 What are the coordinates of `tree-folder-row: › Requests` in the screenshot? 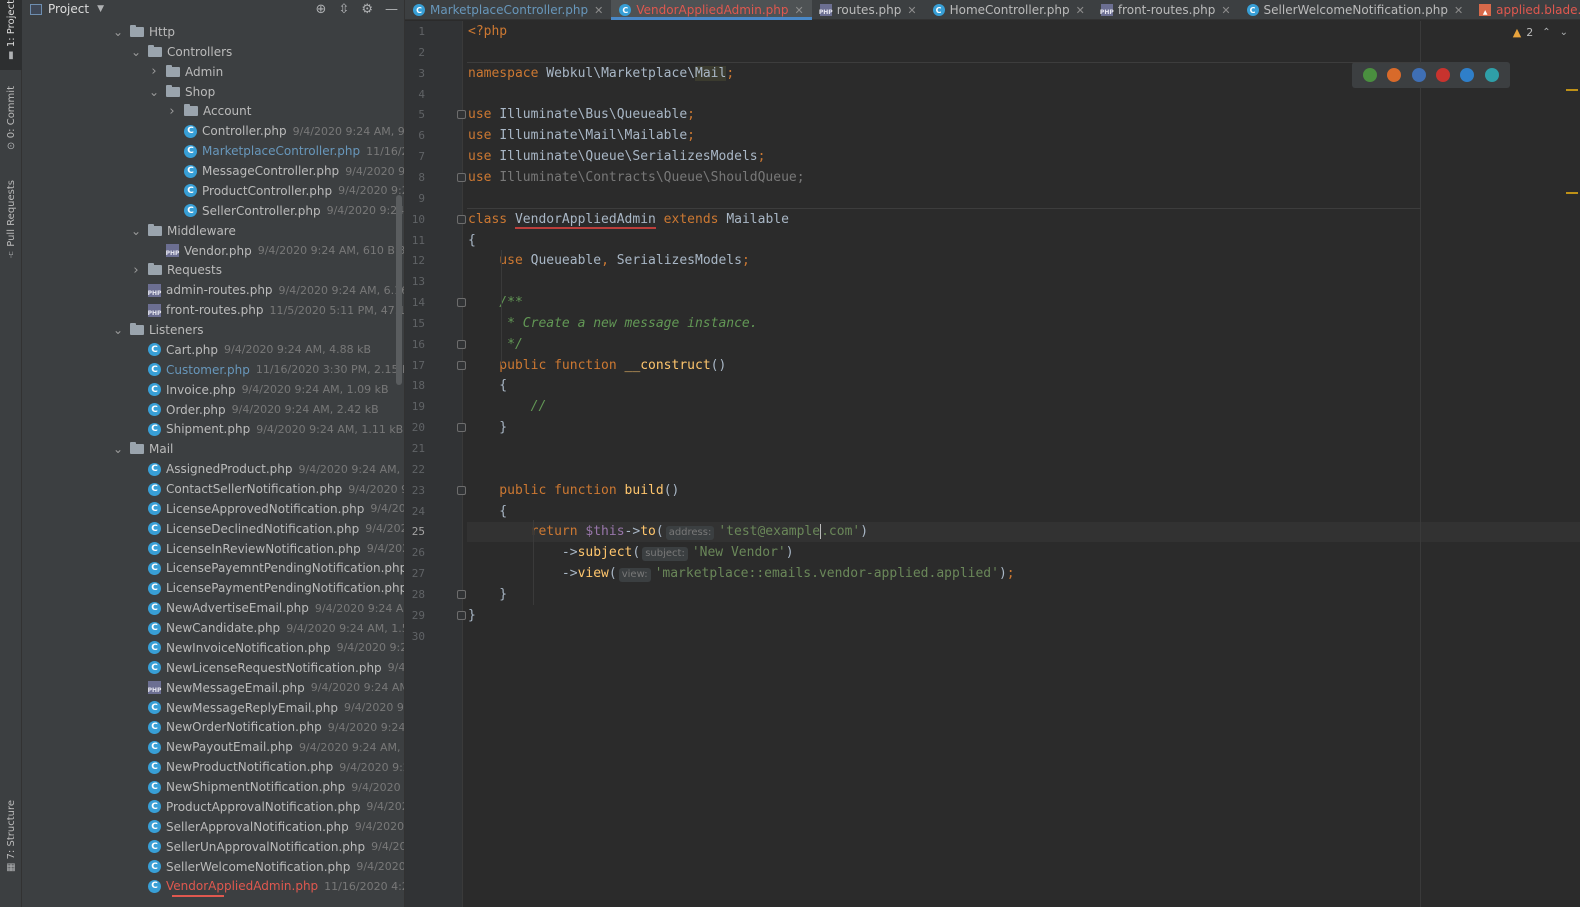 It's located at (176, 270).